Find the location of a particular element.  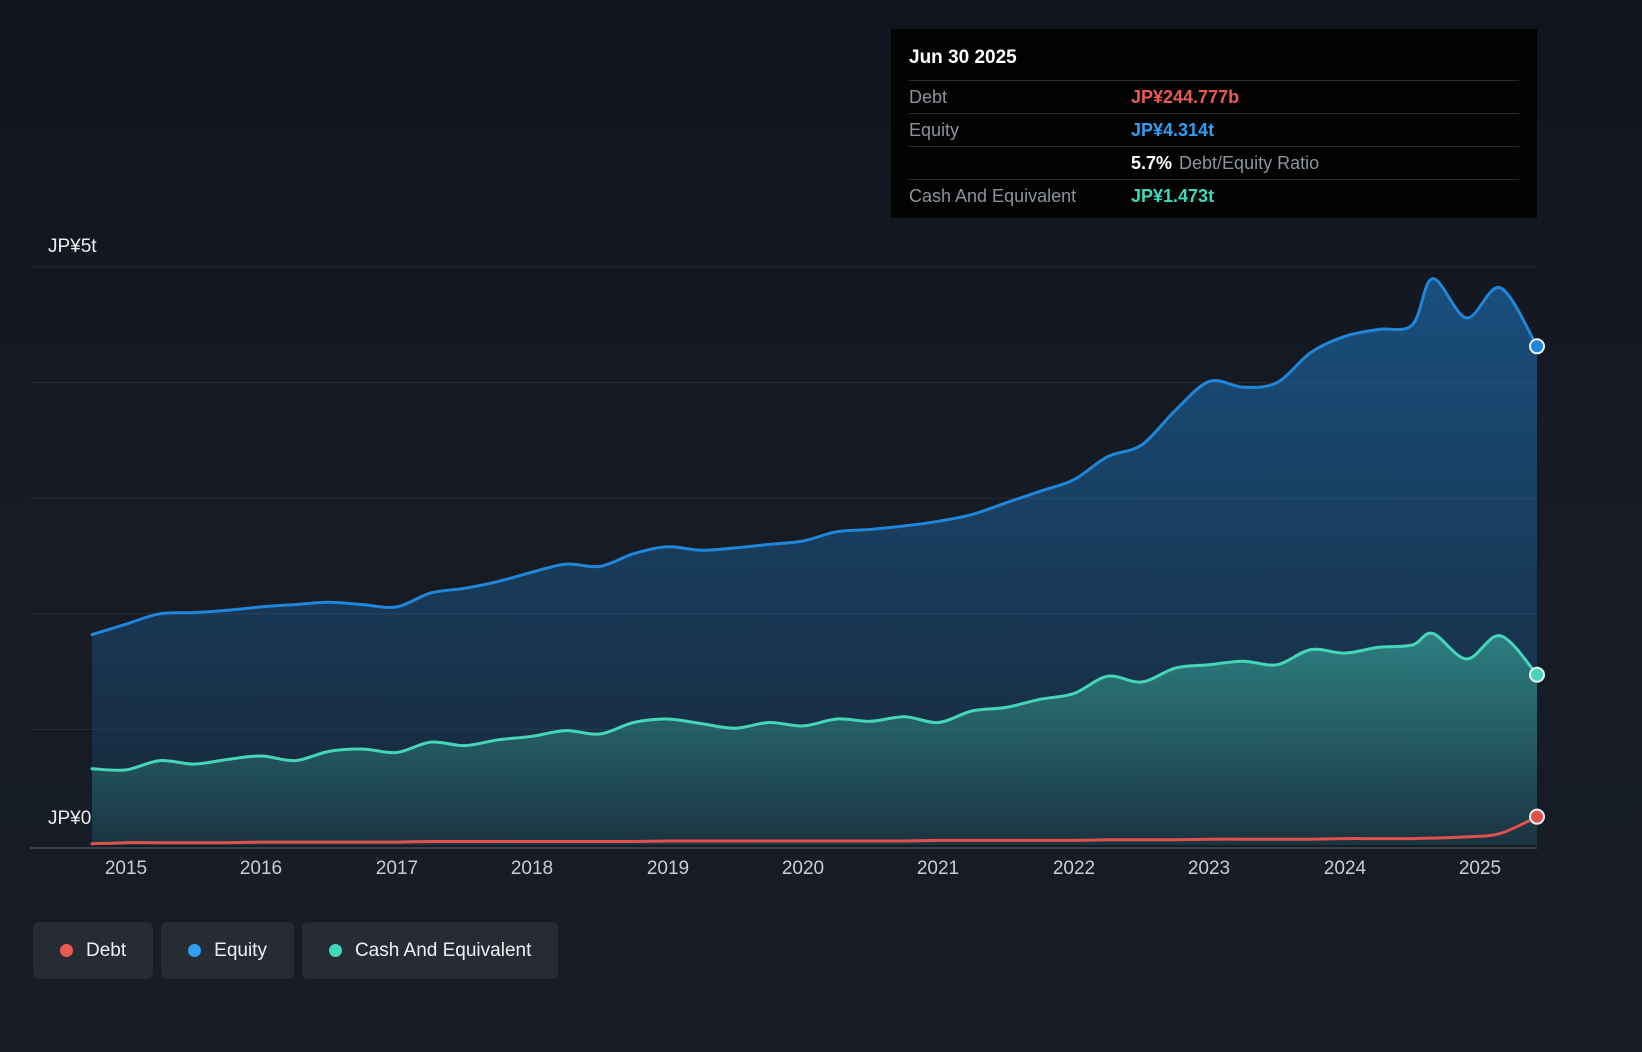

tooltip-debt-value: JP¥244.777b is located at coordinates (1185, 96).